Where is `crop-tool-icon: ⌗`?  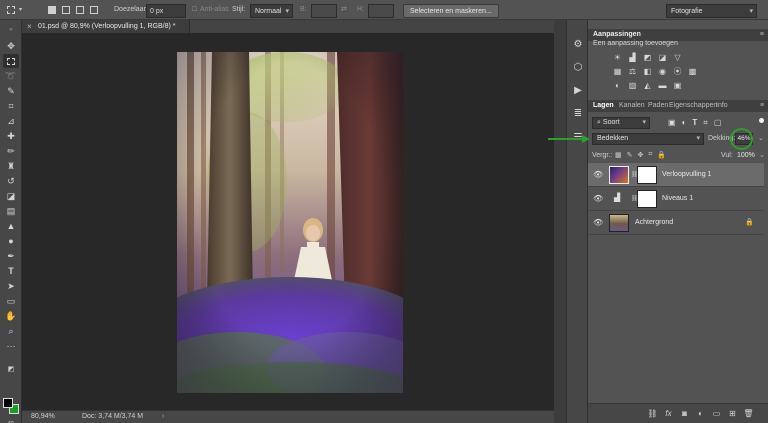 crop-tool-icon: ⌗ is located at coordinates (11, 106).